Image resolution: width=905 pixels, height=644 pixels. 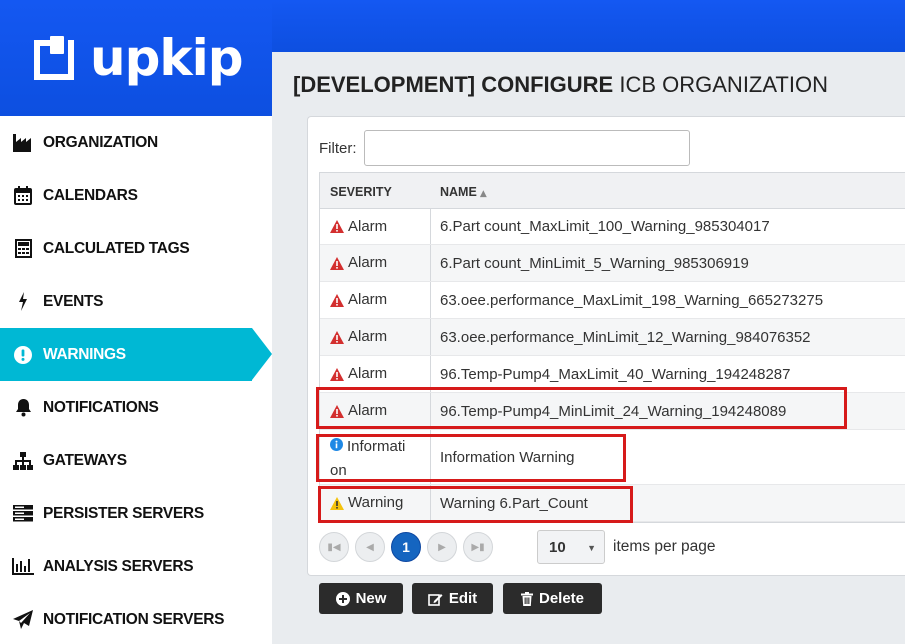 I want to click on edit-button-label: Edit, so click(x=463, y=598).